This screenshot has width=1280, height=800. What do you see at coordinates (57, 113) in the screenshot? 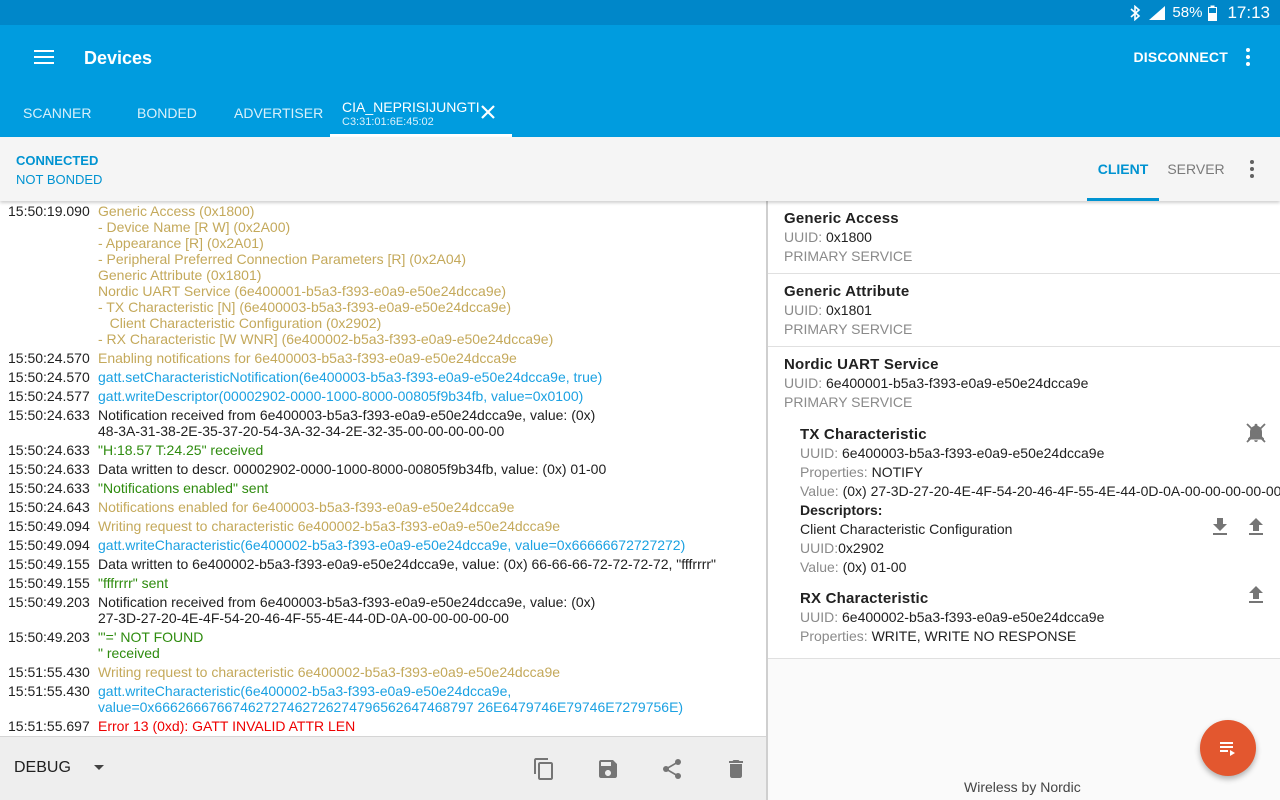
I see `tab-scanner: SCANNER` at bounding box center [57, 113].